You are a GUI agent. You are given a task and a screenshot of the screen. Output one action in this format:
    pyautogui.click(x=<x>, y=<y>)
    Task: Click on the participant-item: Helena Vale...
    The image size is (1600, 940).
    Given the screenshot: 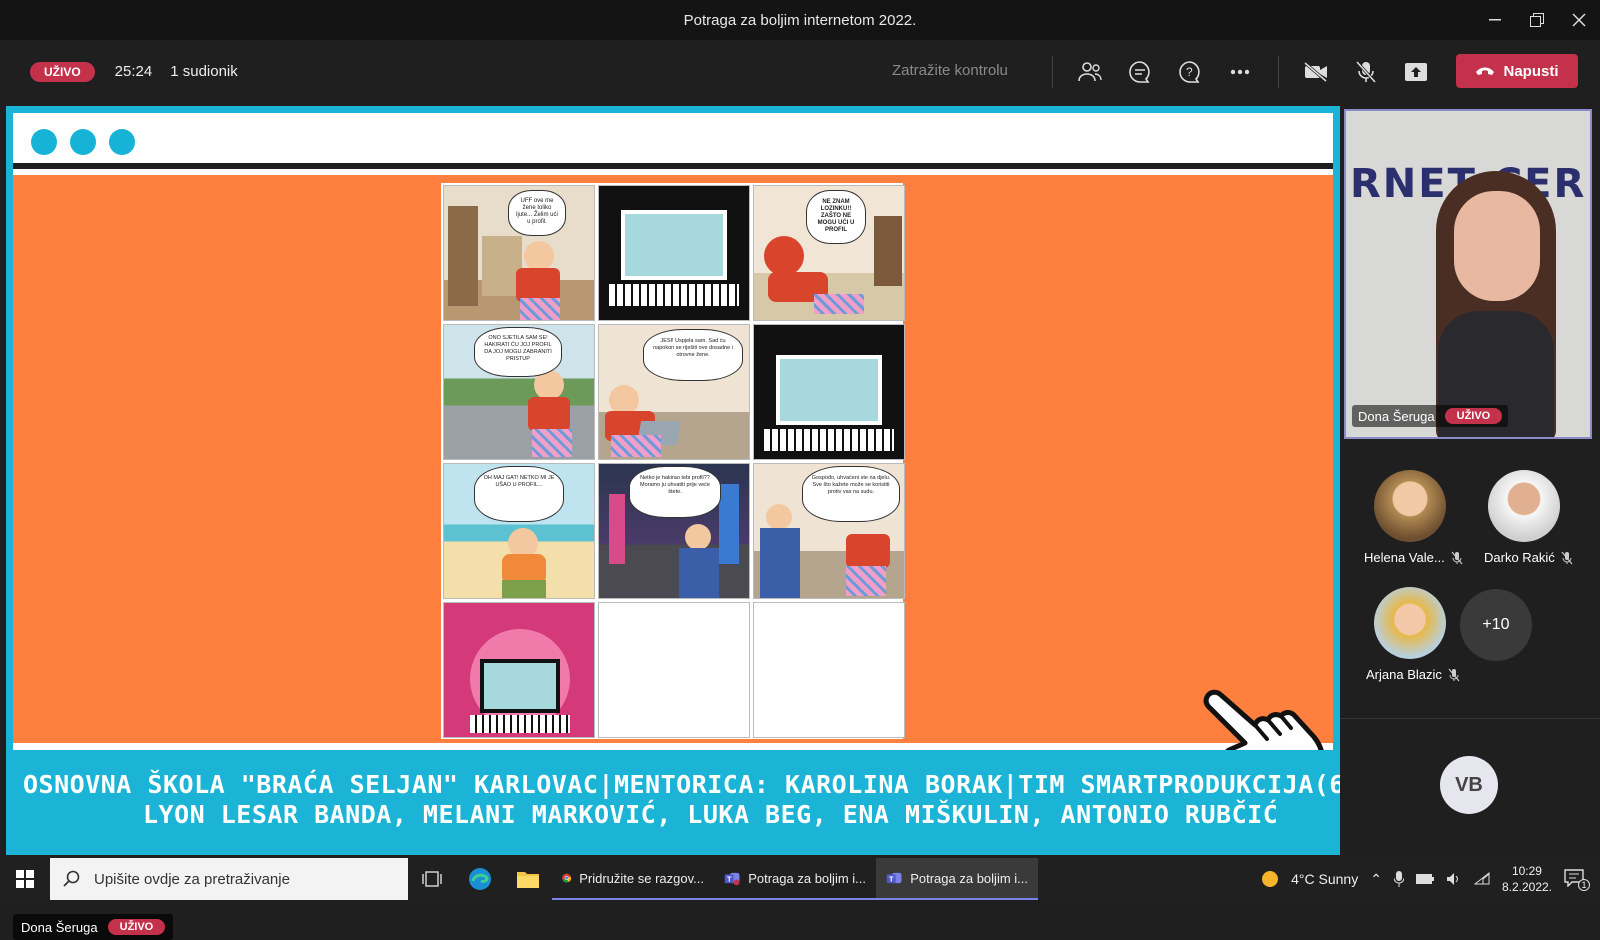 What is the action you would take?
    pyautogui.click(x=1413, y=557)
    